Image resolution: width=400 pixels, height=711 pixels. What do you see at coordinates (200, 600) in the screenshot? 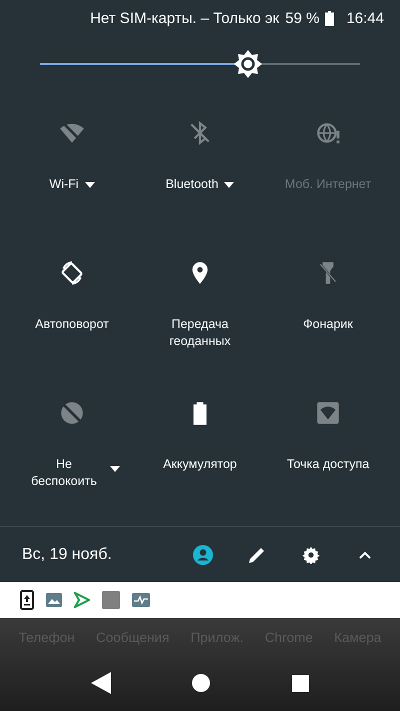
I see `notification-bar` at bounding box center [200, 600].